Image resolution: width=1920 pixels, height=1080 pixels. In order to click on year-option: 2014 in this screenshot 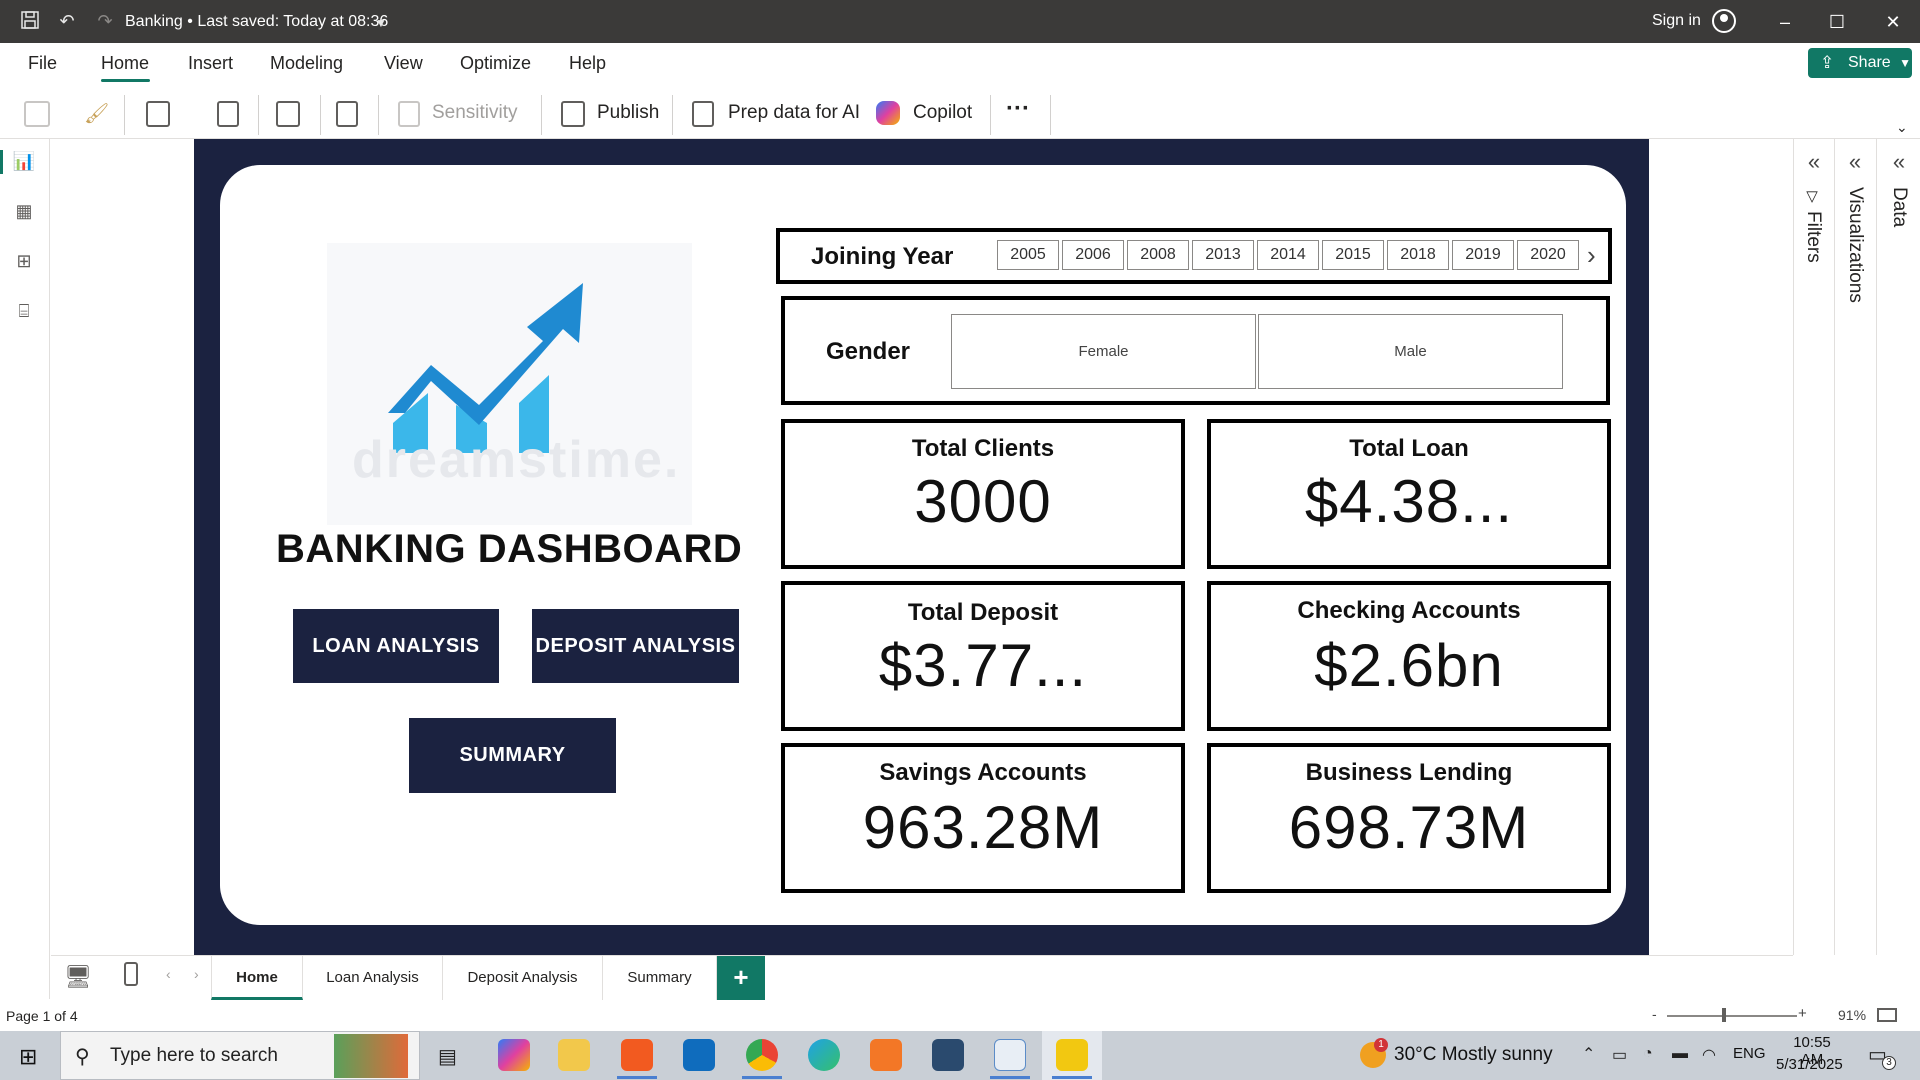, I will do `click(1288, 255)`.